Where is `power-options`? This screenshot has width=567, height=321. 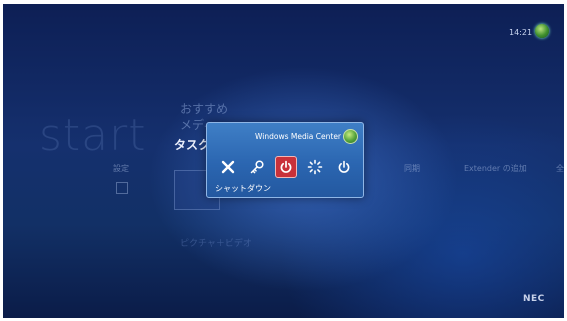
power-options is located at coordinates (286, 168).